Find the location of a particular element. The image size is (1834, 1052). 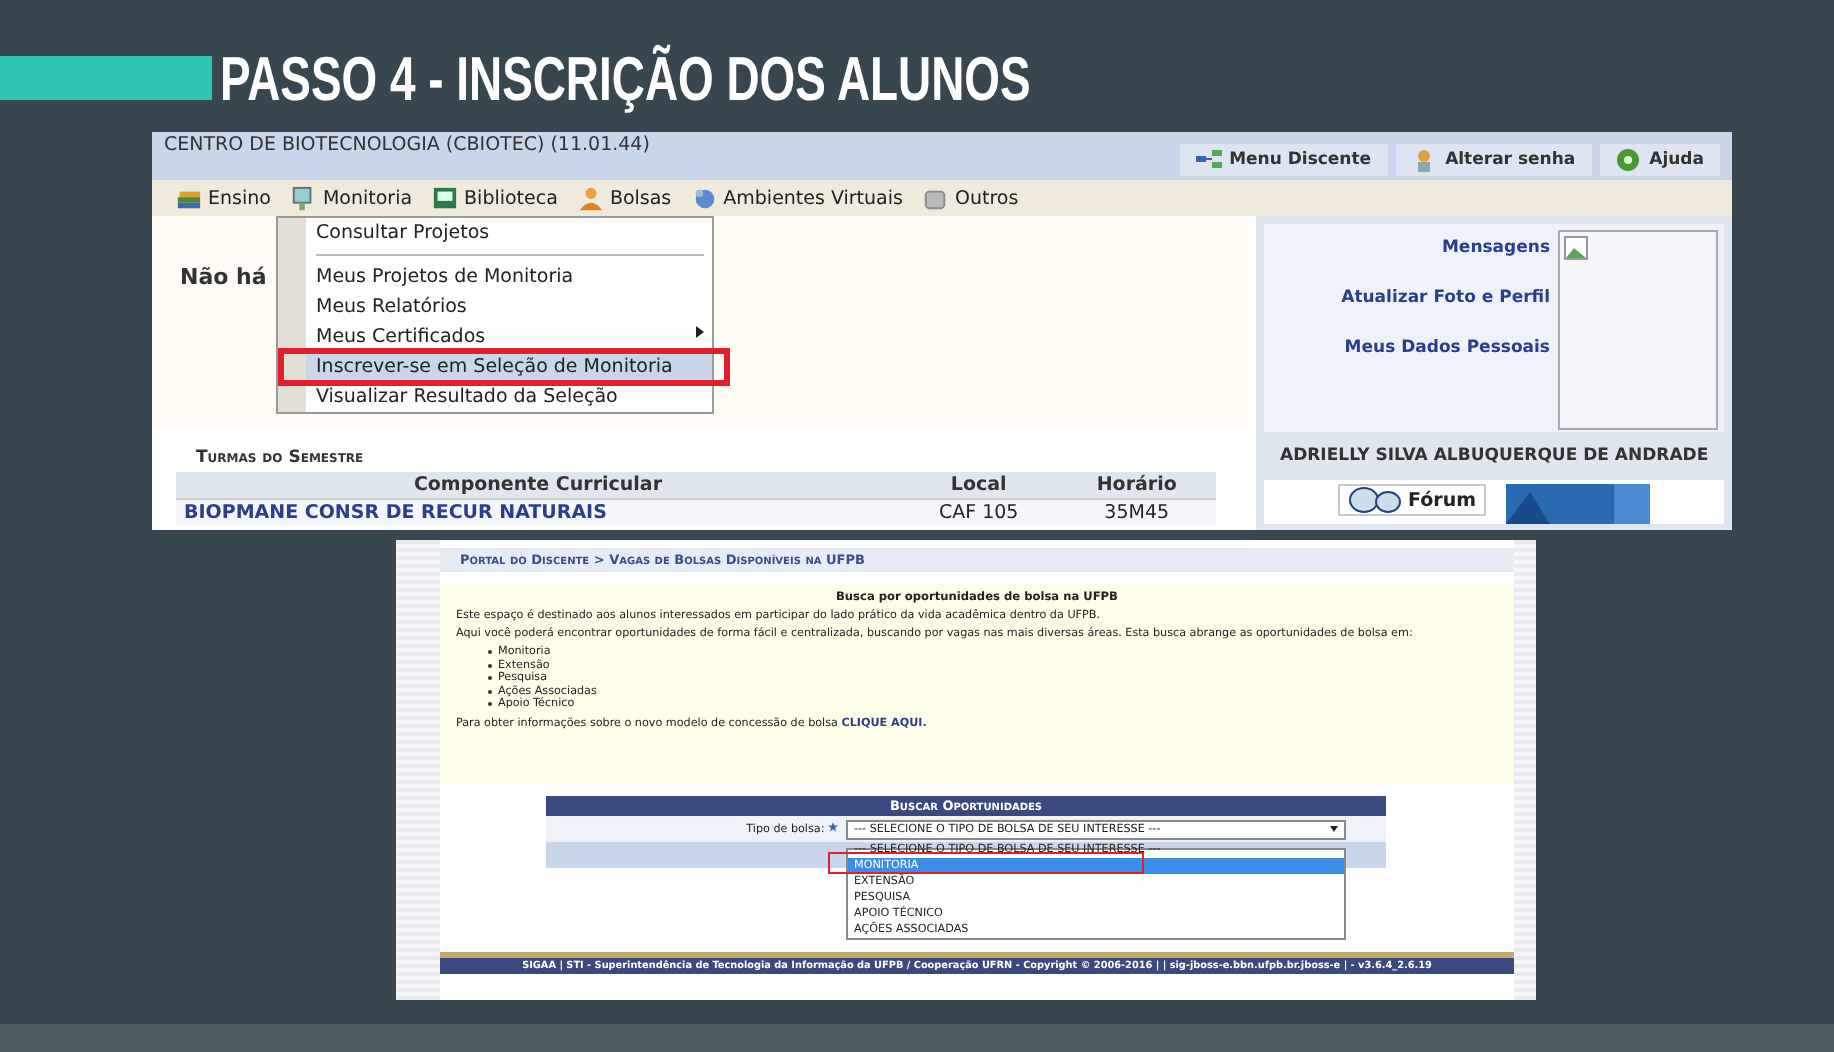

profile-link: Mensagens is located at coordinates (1445, 248).